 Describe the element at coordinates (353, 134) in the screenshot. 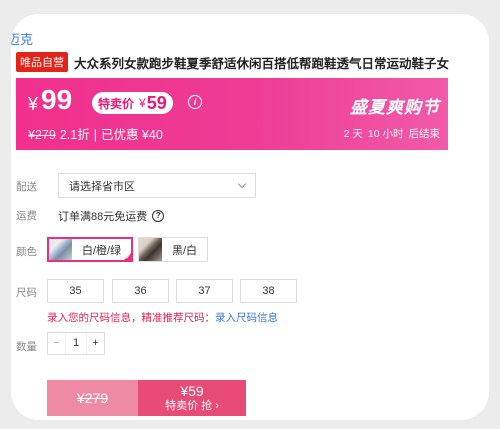

I see `countdown-days: 2 天` at that location.